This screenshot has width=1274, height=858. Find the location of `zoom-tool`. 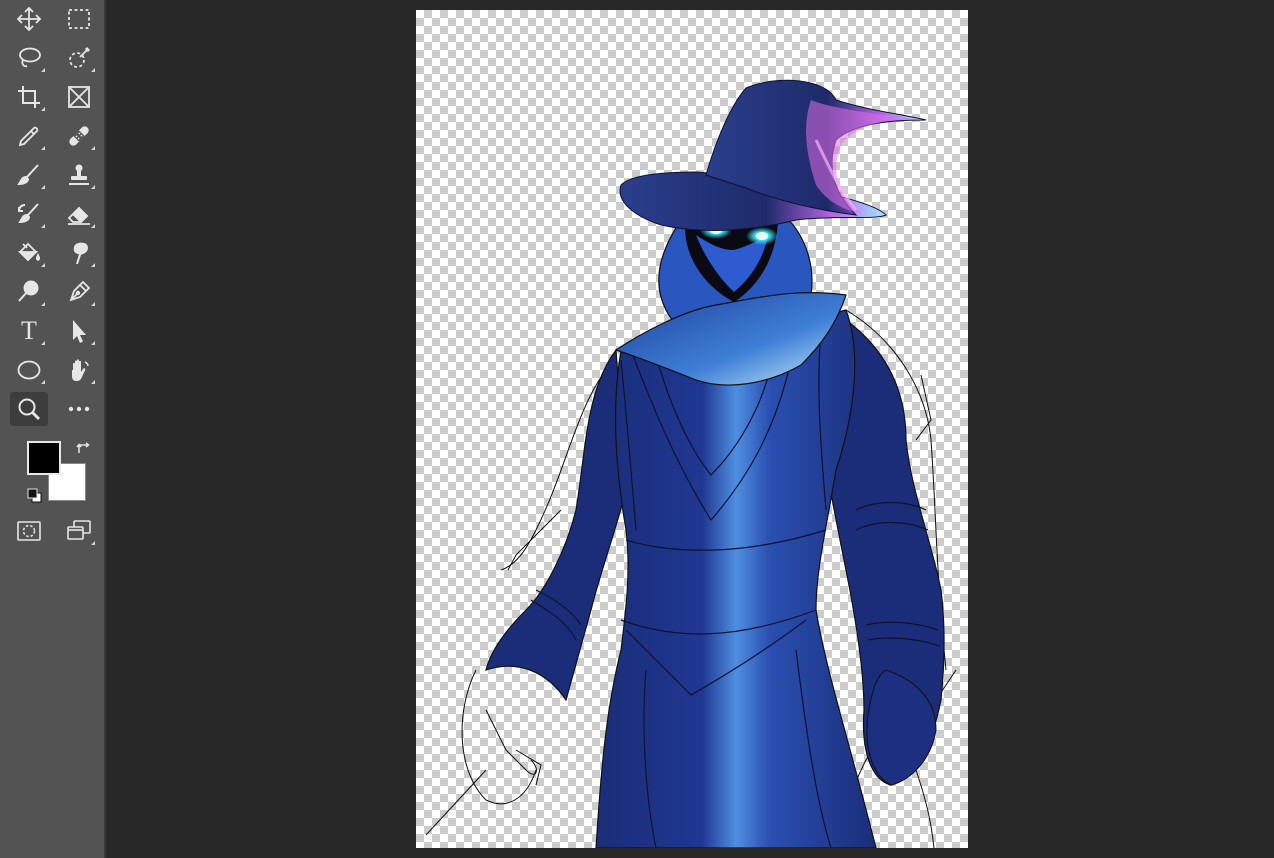

zoom-tool is located at coordinates (29, 409).